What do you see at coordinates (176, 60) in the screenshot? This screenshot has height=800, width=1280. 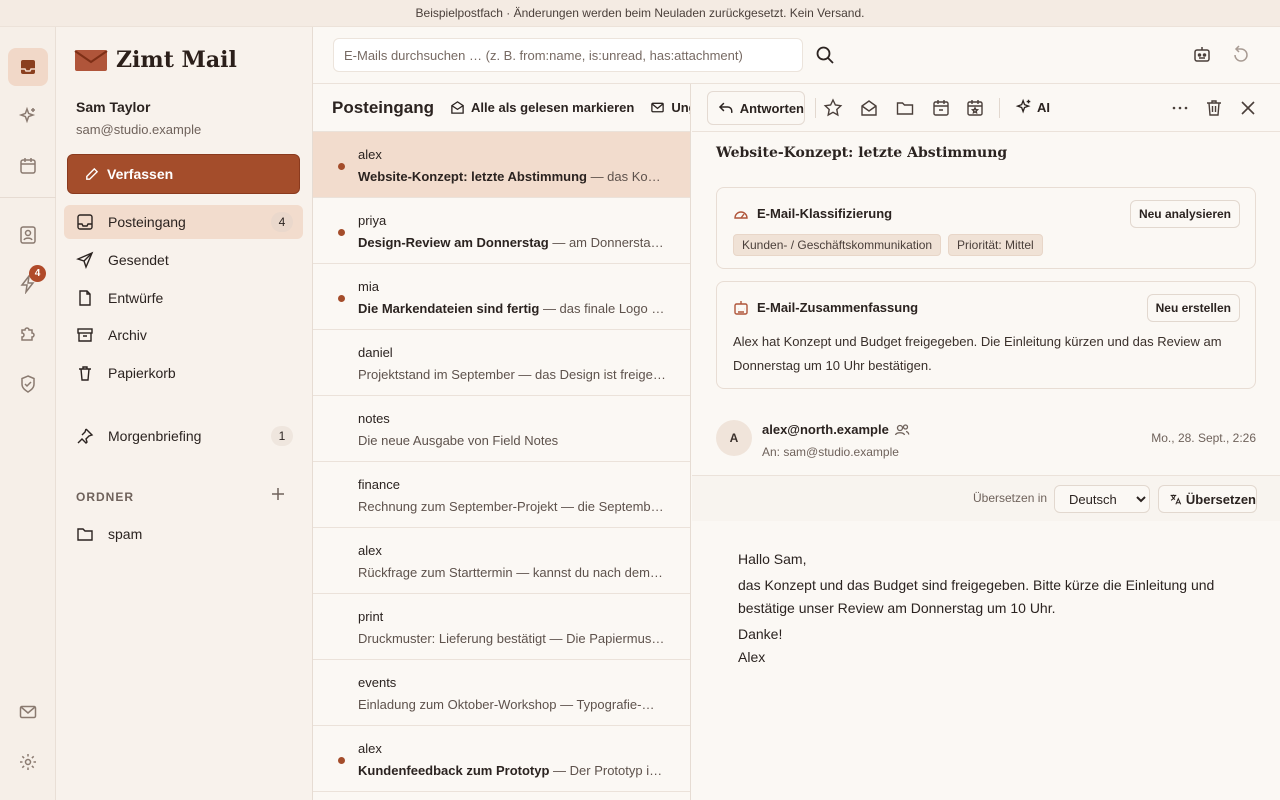 I see `app-name: Zimt Mail` at bounding box center [176, 60].